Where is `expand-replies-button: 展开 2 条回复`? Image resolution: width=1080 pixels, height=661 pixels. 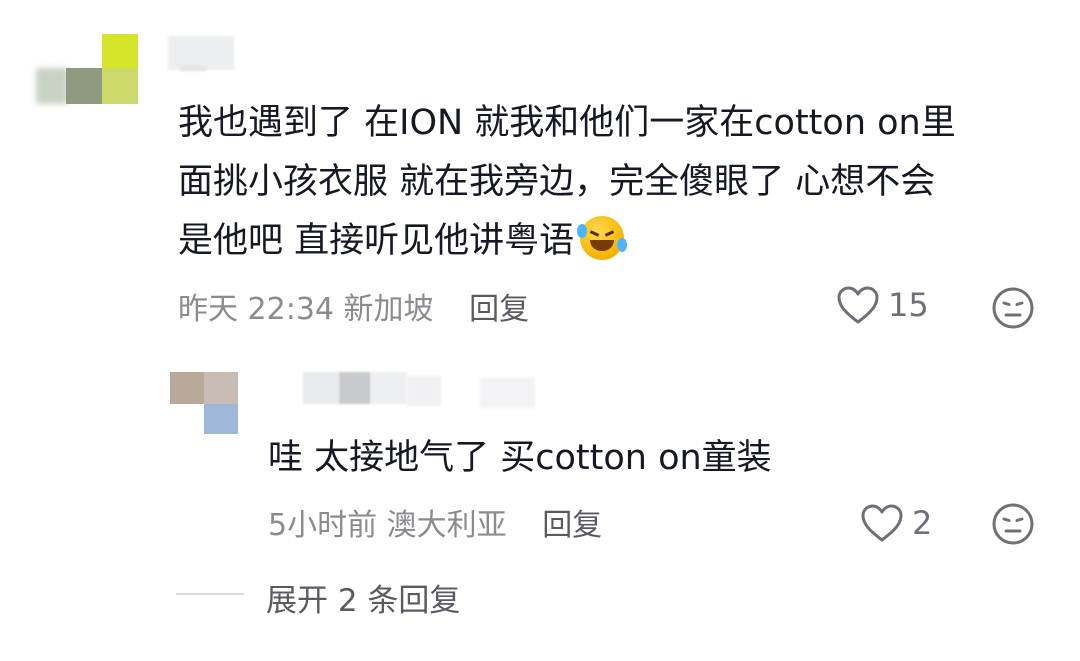
expand-replies-button: 展开 2 条回复 is located at coordinates (363, 597).